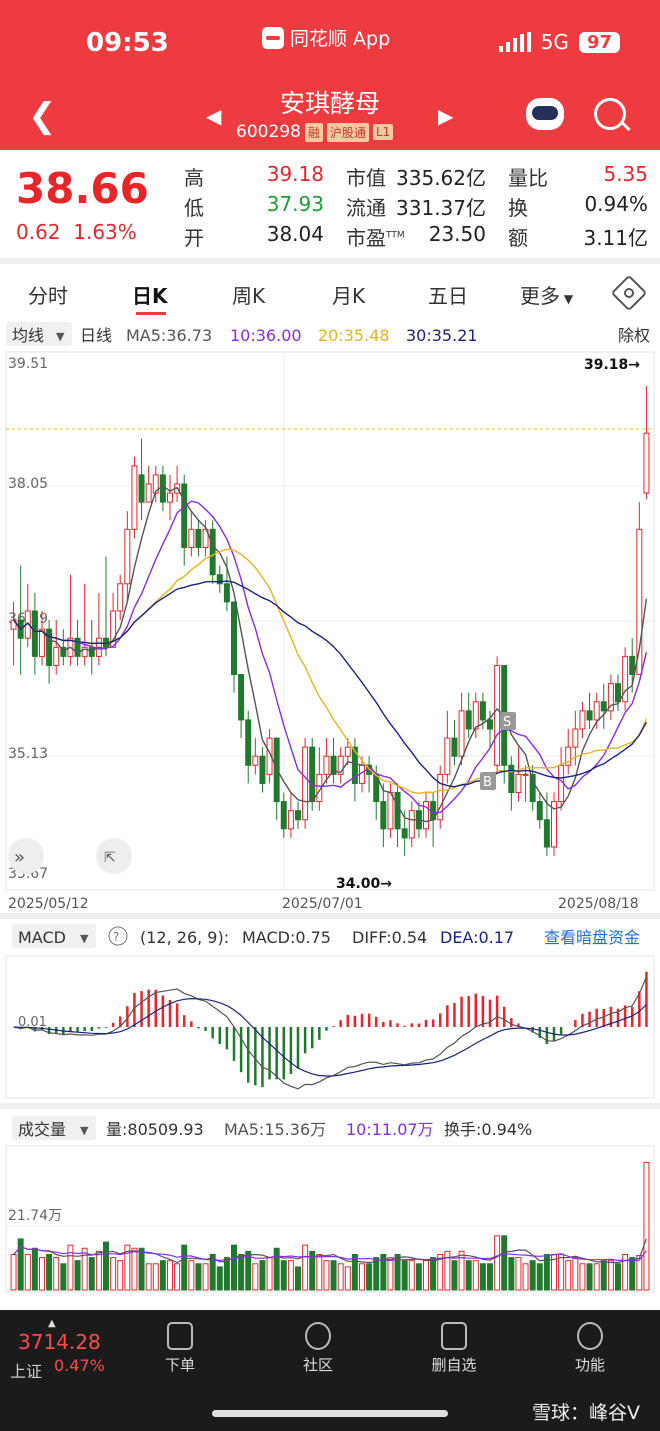 The width and height of the screenshot is (660, 1431). What do you see at coordinates (615, 238) in the screenshot?
I see `amount-value: 3.11亿` at bounding box center [615, 238].